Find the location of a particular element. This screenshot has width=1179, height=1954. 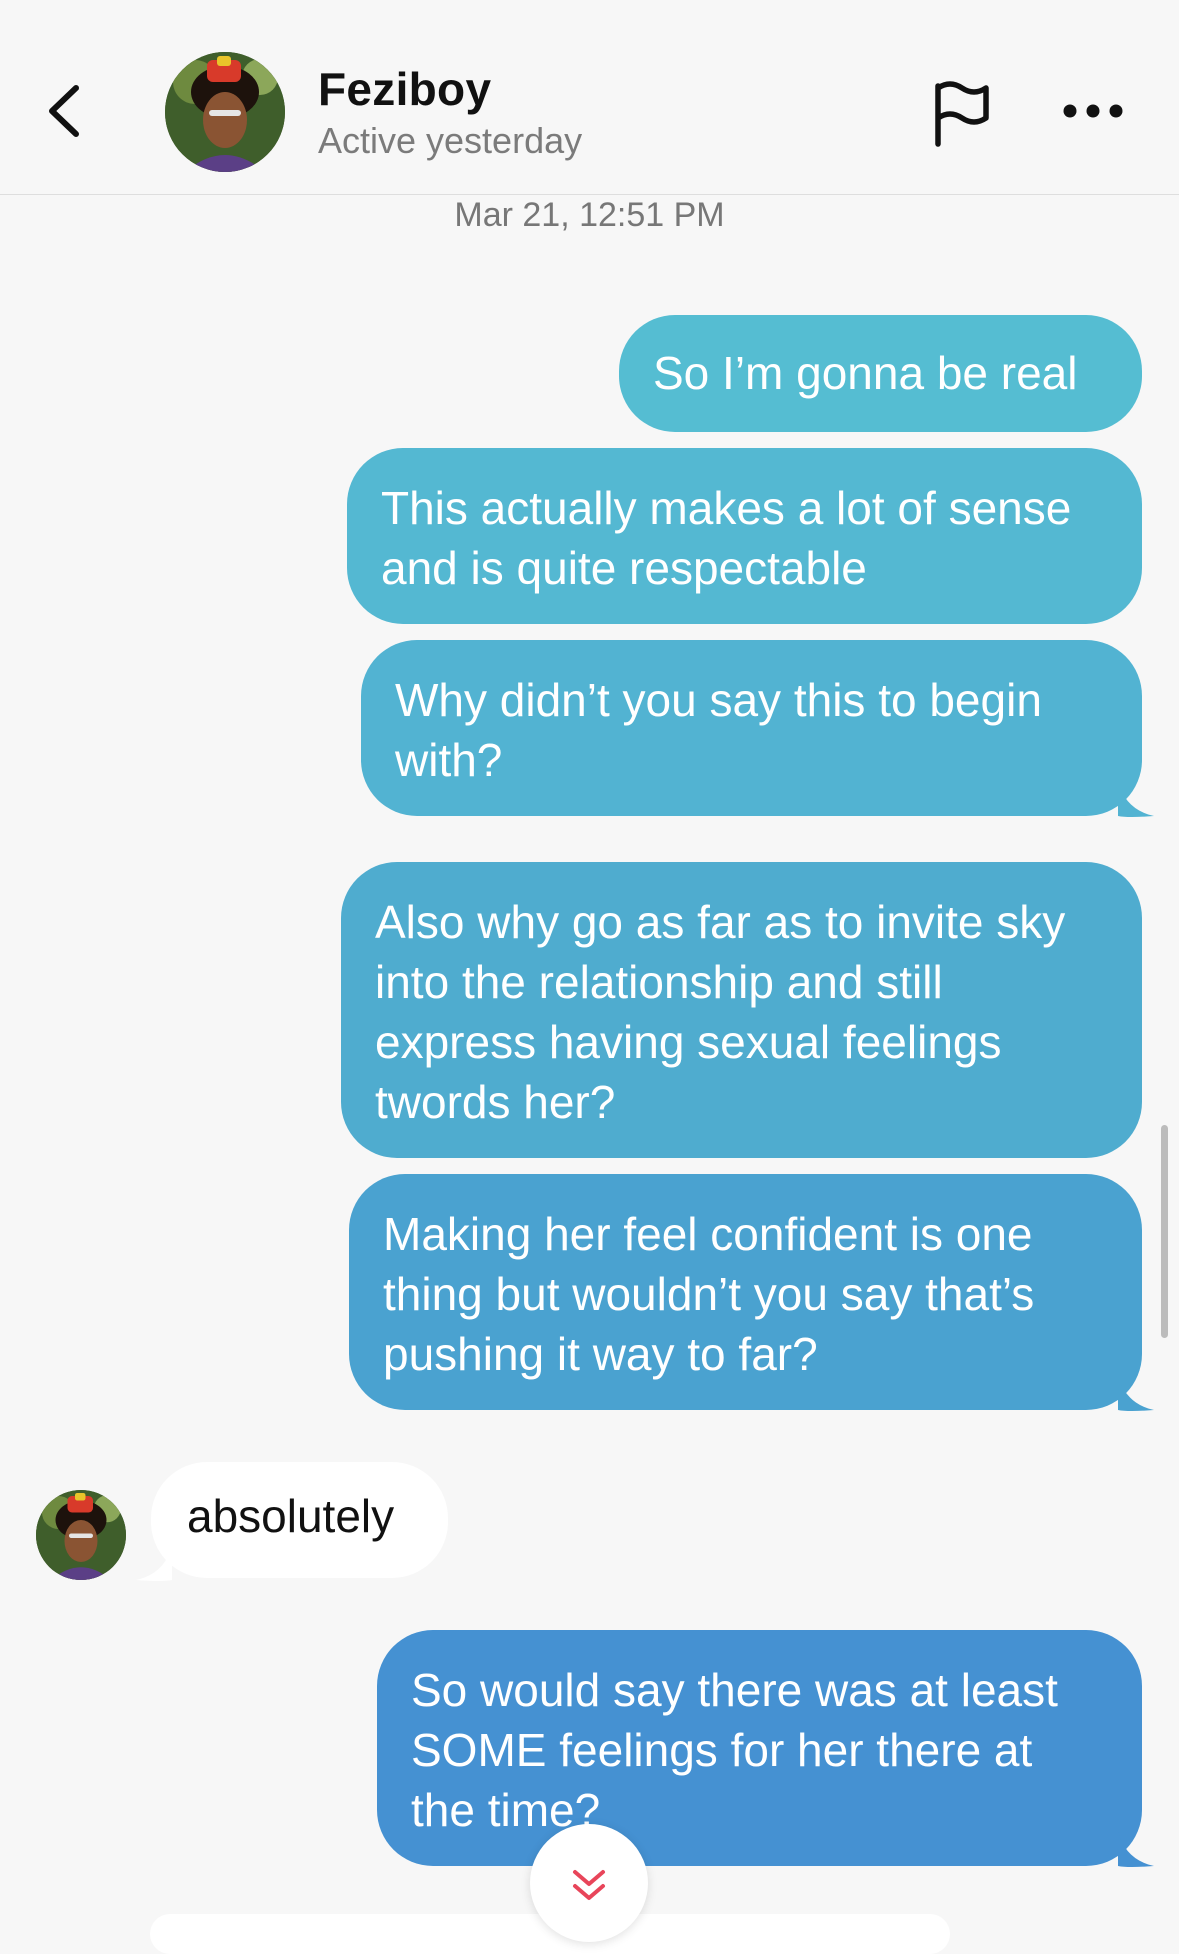

message-line: express having sexual feelings is located at coordinates (688, 1042).